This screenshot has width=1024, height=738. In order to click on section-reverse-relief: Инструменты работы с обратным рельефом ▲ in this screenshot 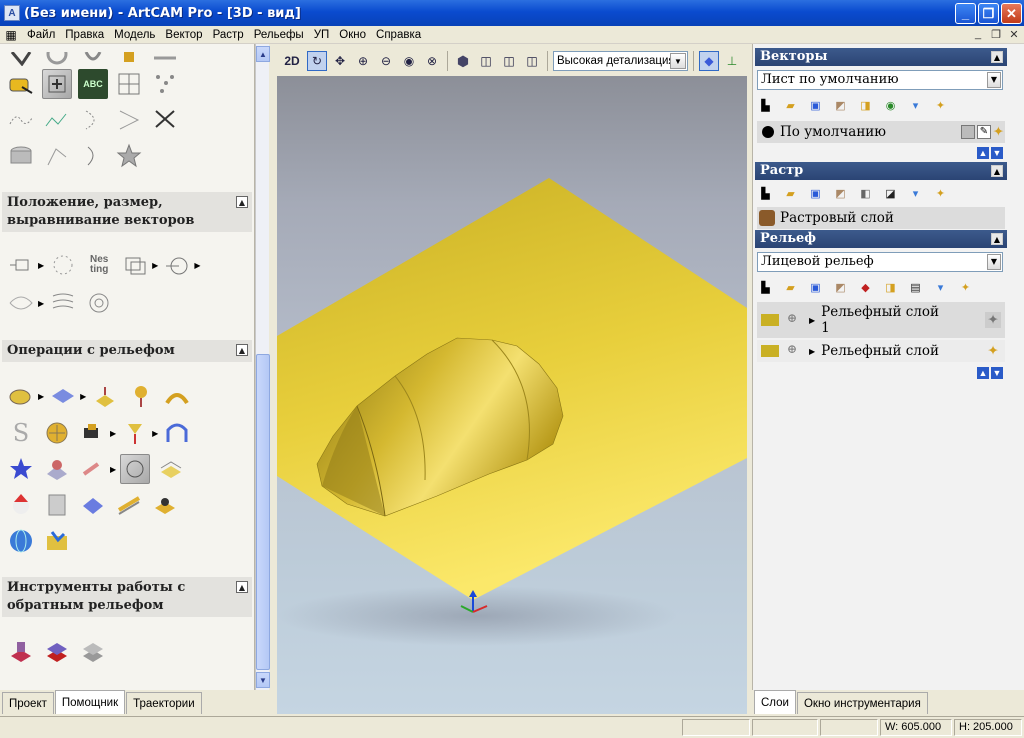, I will do `click(127, 597)`.